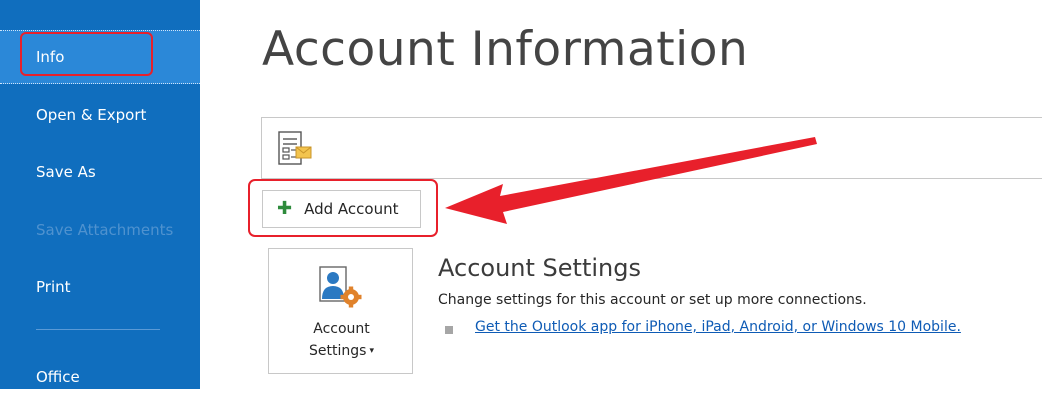 This screenshot has height=404, width=1042. What do you see at coordinates (340, 311) in the screenshot?
I see `account-settings-button: Account Settings ▾` at bounding box center [340, 311].